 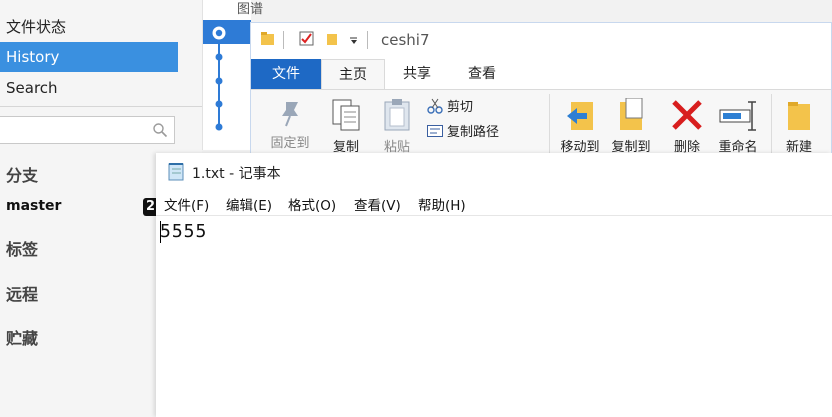 I want to click on tab-view: 查看, so click(x=482, y=74).